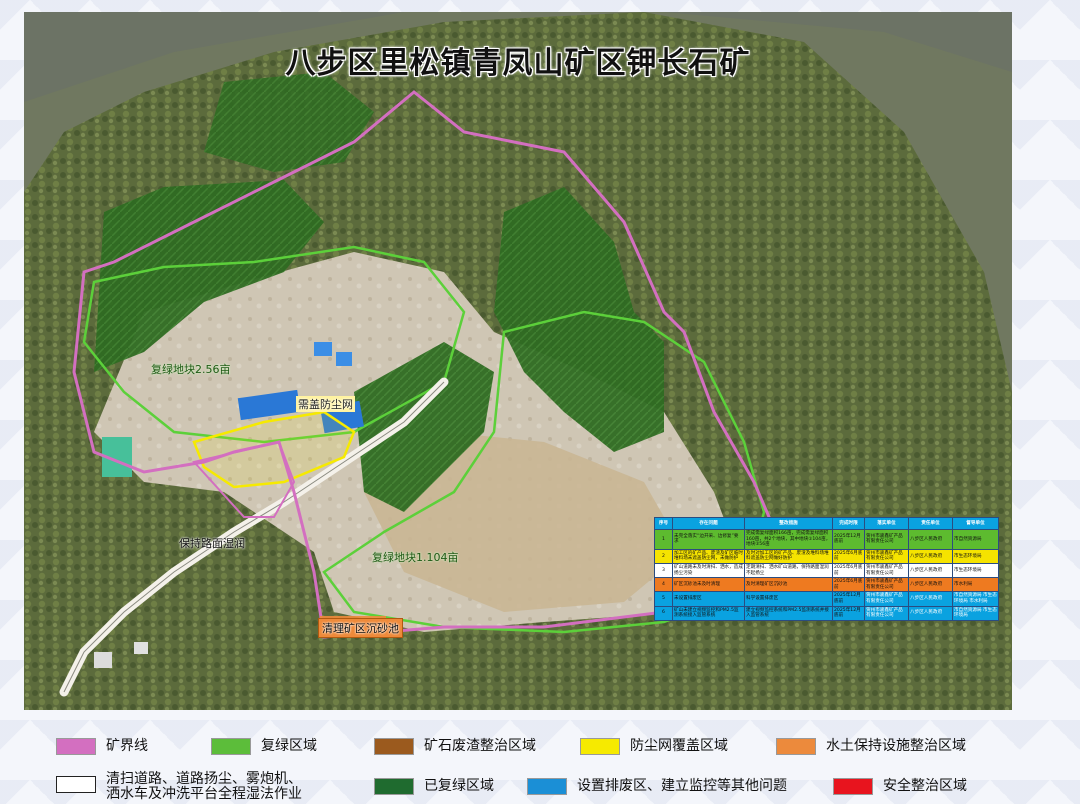 The width and height of the screenshot is (1080, 804). Describe the element at coordinates (679, 746) in the screenshot. I see `legend-label: 防尘网覆盖区域` at that location.